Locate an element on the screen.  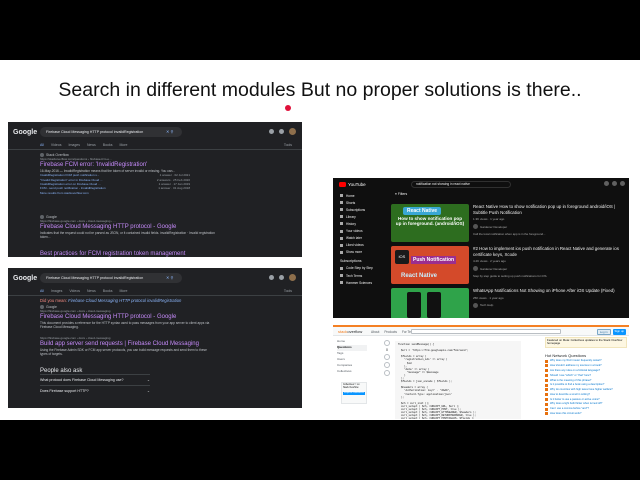
youtube-logo-text: YouTube is located at coordinates (357, 184).